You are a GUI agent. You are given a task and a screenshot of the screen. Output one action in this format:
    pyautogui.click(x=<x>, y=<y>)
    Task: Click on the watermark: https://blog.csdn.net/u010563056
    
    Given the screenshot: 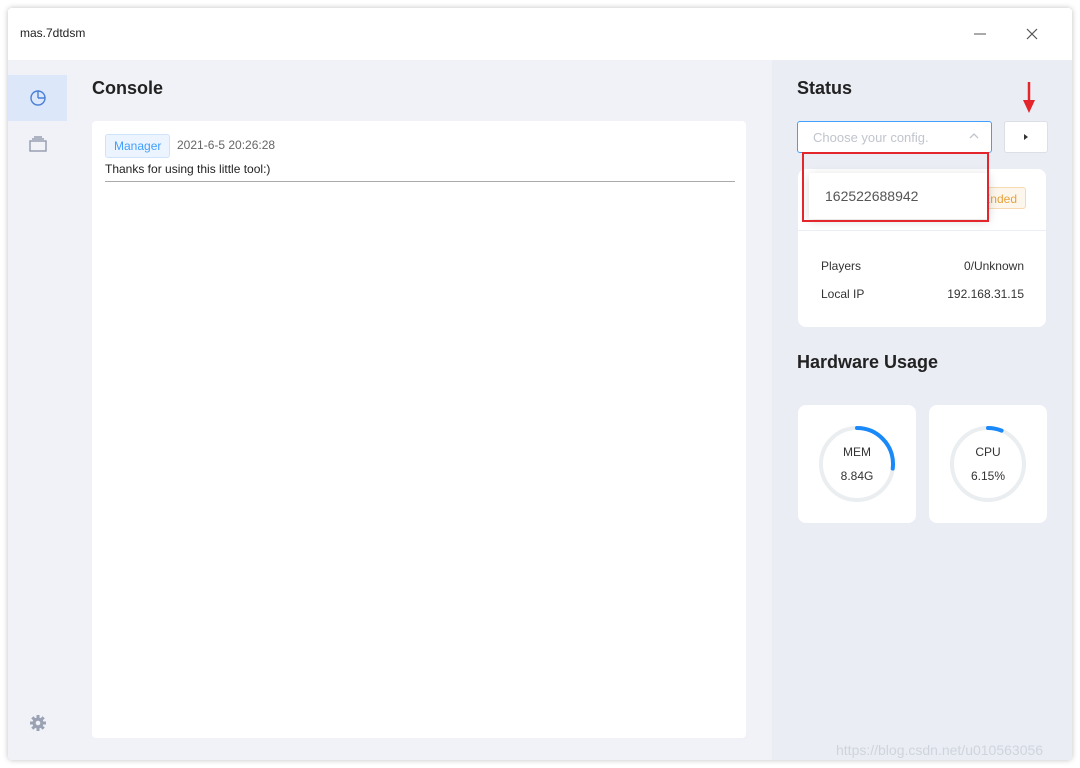 What is the action you would take?
    pyautogui.click(x=940, y=750)
    